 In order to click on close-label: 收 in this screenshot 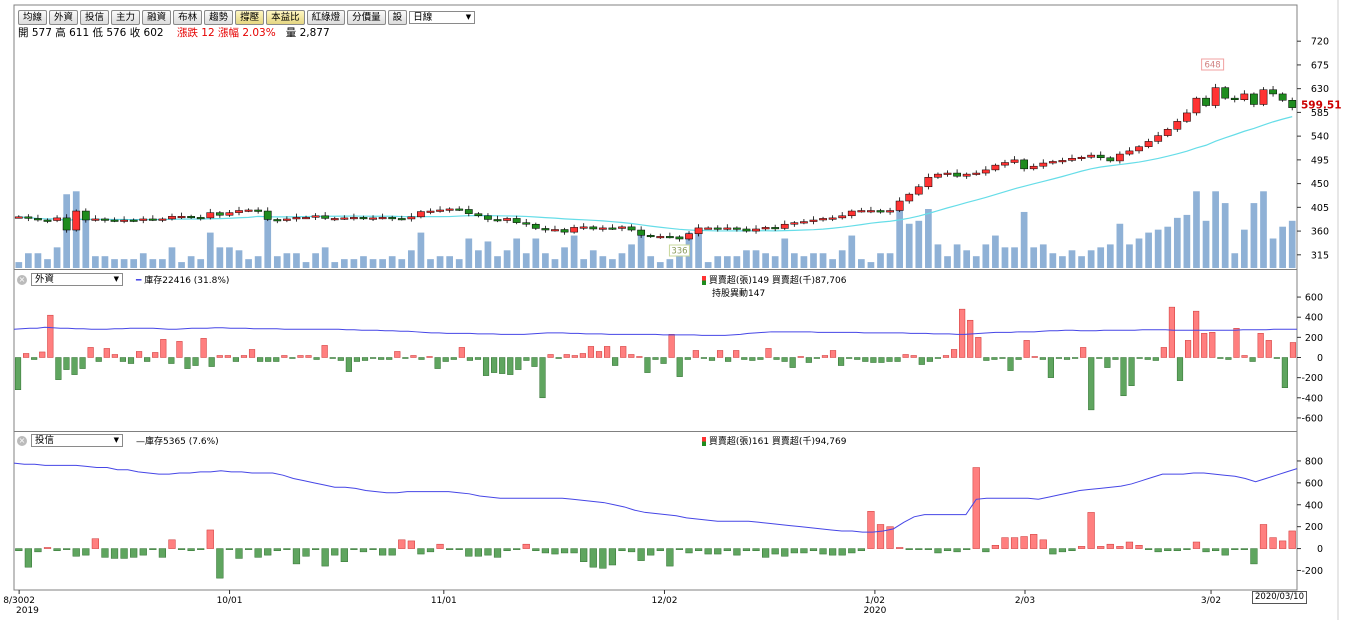, I will do `click(135, 33)`.